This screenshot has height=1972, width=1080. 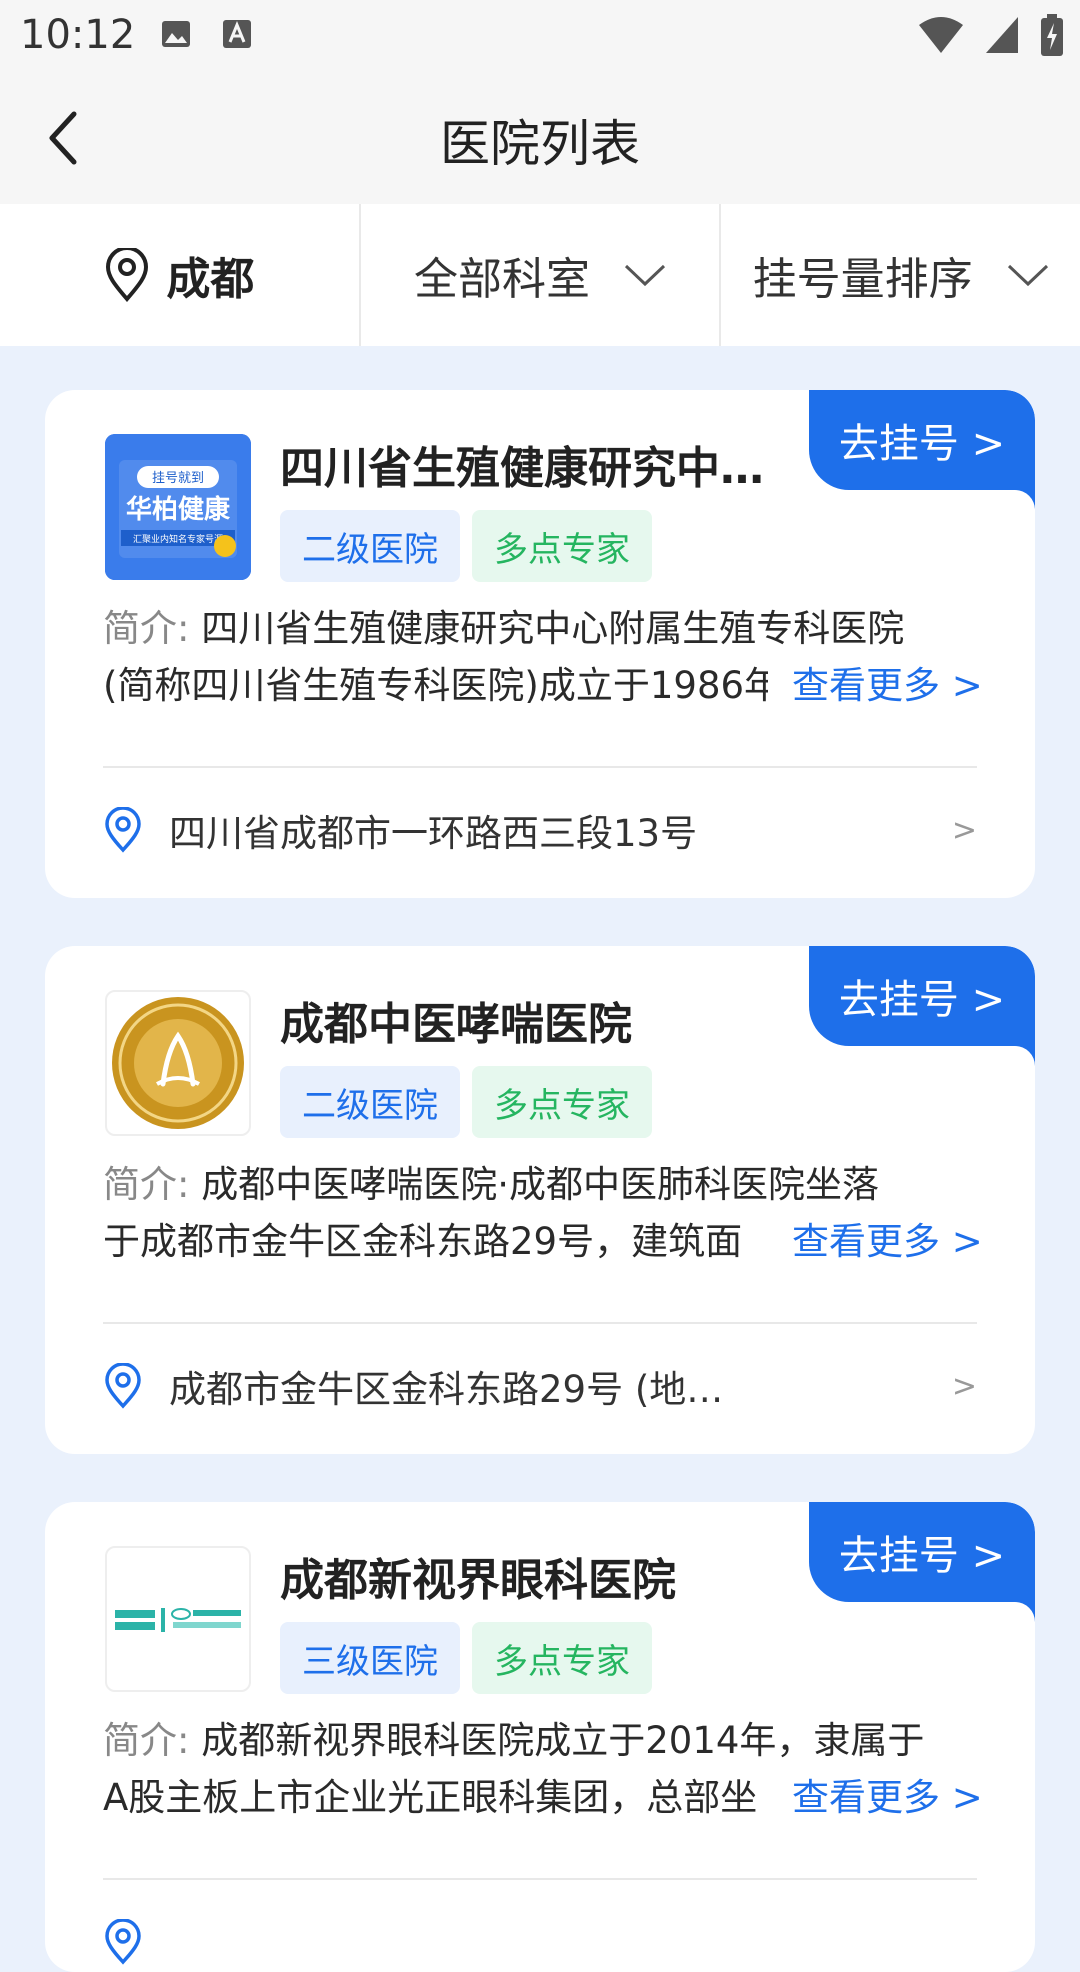 What do you see at coordinates (540, 468) in the screenshot?
I see `hospital-name: 四川省生殖健康研究中心附属生殖专科医院` at bounding box center [540, 468].